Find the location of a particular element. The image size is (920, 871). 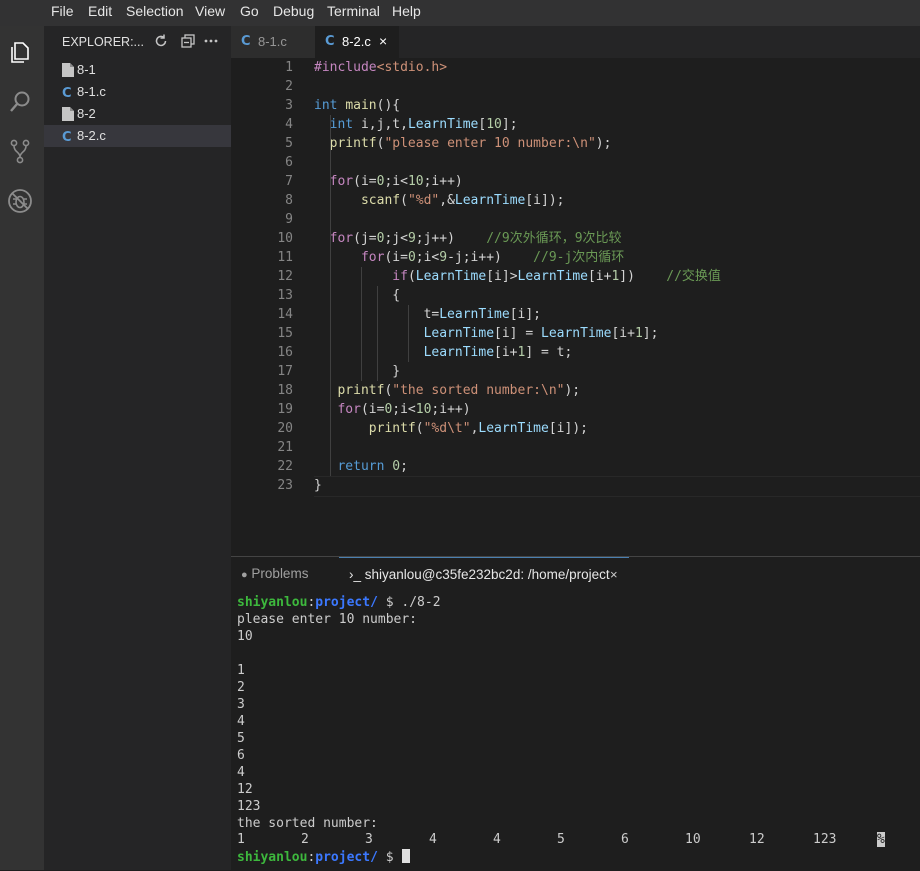

menu-file: File is located at coordinates (62, 11).